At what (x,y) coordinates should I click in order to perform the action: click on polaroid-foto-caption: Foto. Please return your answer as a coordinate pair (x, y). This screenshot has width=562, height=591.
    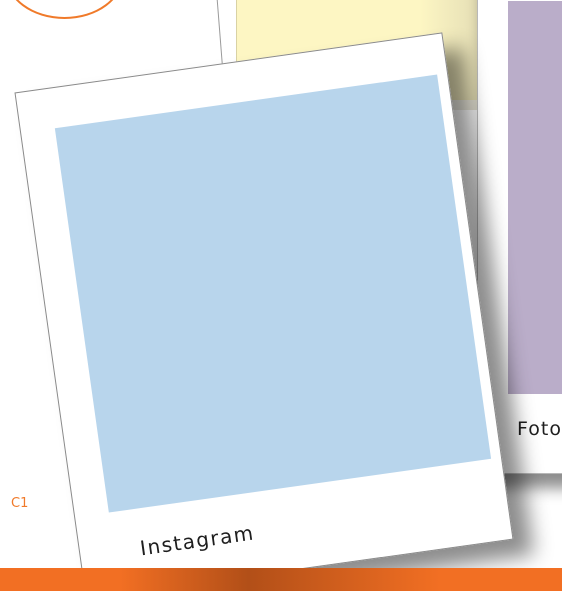
    Looking at the image, I should click on (539, 429).